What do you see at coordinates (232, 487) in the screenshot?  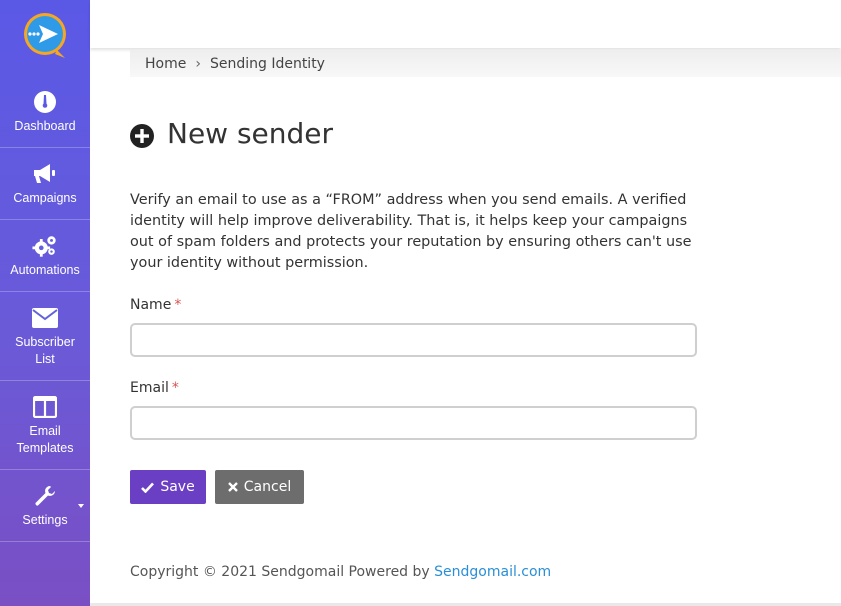 I see `close-icon` at bounding box center [232, 487].